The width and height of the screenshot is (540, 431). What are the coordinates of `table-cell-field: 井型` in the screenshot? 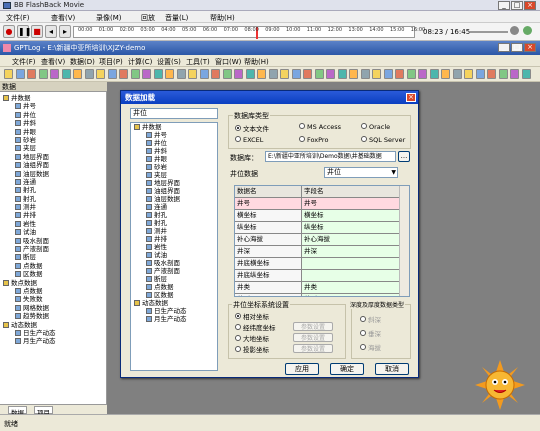 It's located at (350, 295).